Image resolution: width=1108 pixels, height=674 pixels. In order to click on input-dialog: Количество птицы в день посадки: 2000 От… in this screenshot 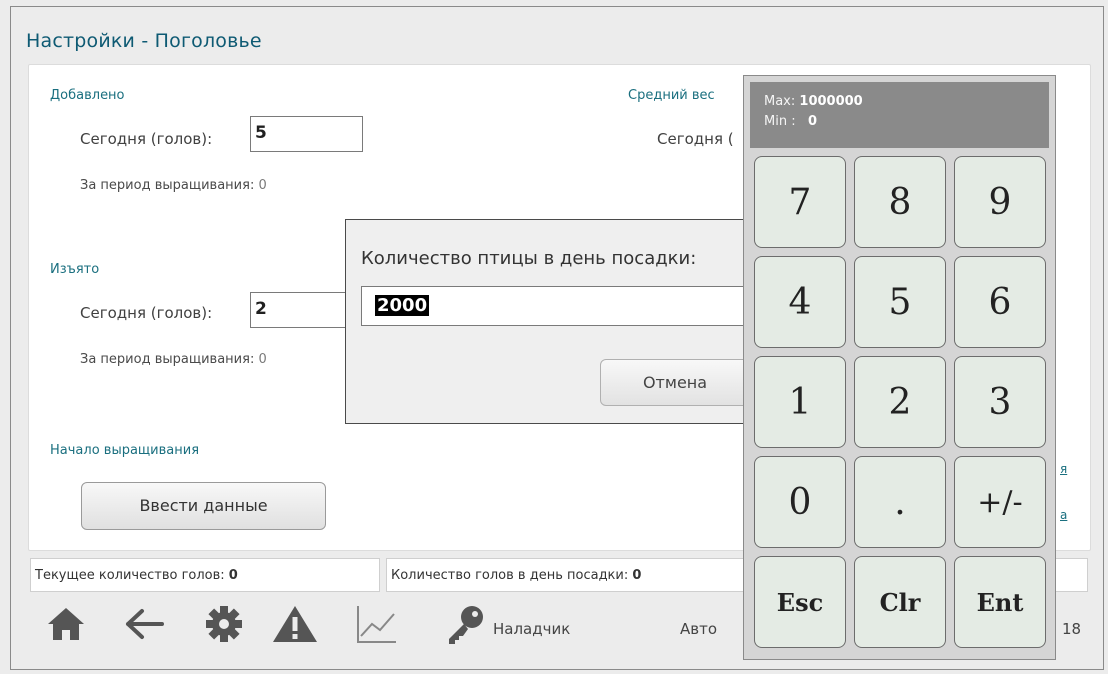, I will do `click(565, 321)`.